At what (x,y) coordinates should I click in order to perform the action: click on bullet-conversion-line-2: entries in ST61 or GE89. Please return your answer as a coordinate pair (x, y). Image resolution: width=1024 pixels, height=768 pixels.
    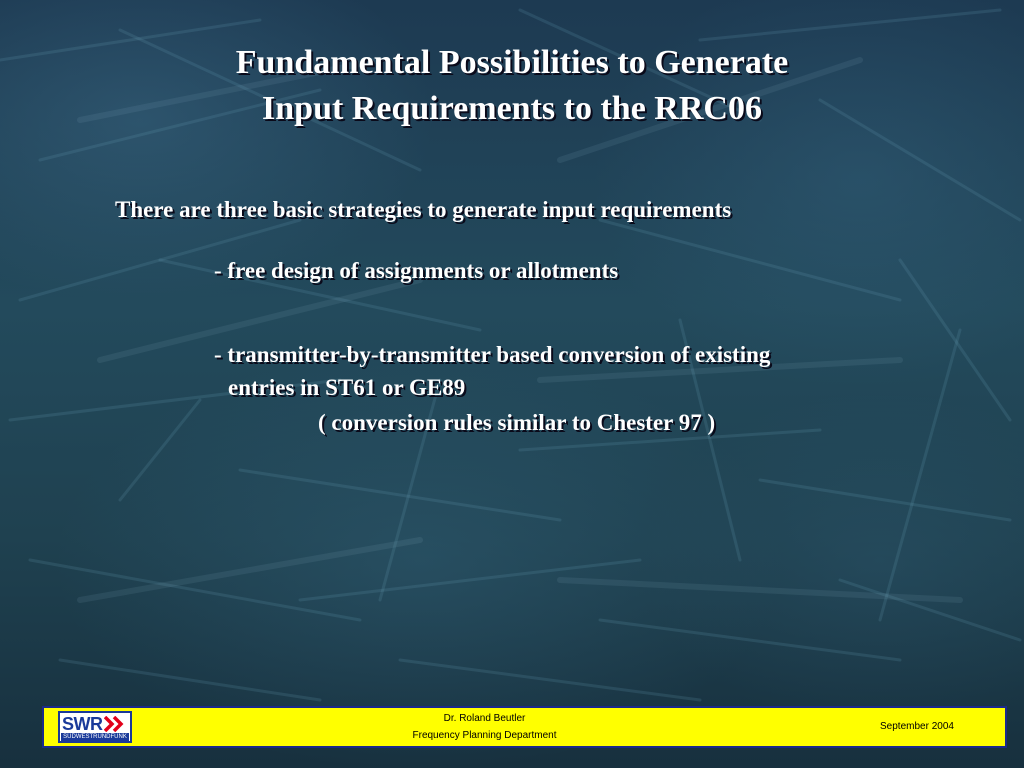
    Looking at the image, I should click on (347, 387).